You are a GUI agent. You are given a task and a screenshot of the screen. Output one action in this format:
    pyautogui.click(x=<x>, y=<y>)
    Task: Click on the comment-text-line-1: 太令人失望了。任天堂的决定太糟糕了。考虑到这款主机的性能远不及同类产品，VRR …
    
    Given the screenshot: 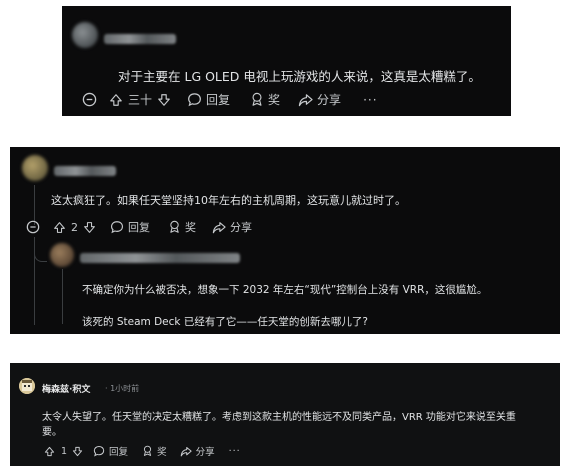 What is the action you would take?
    pyautogui.click(x=279, y=417)
    